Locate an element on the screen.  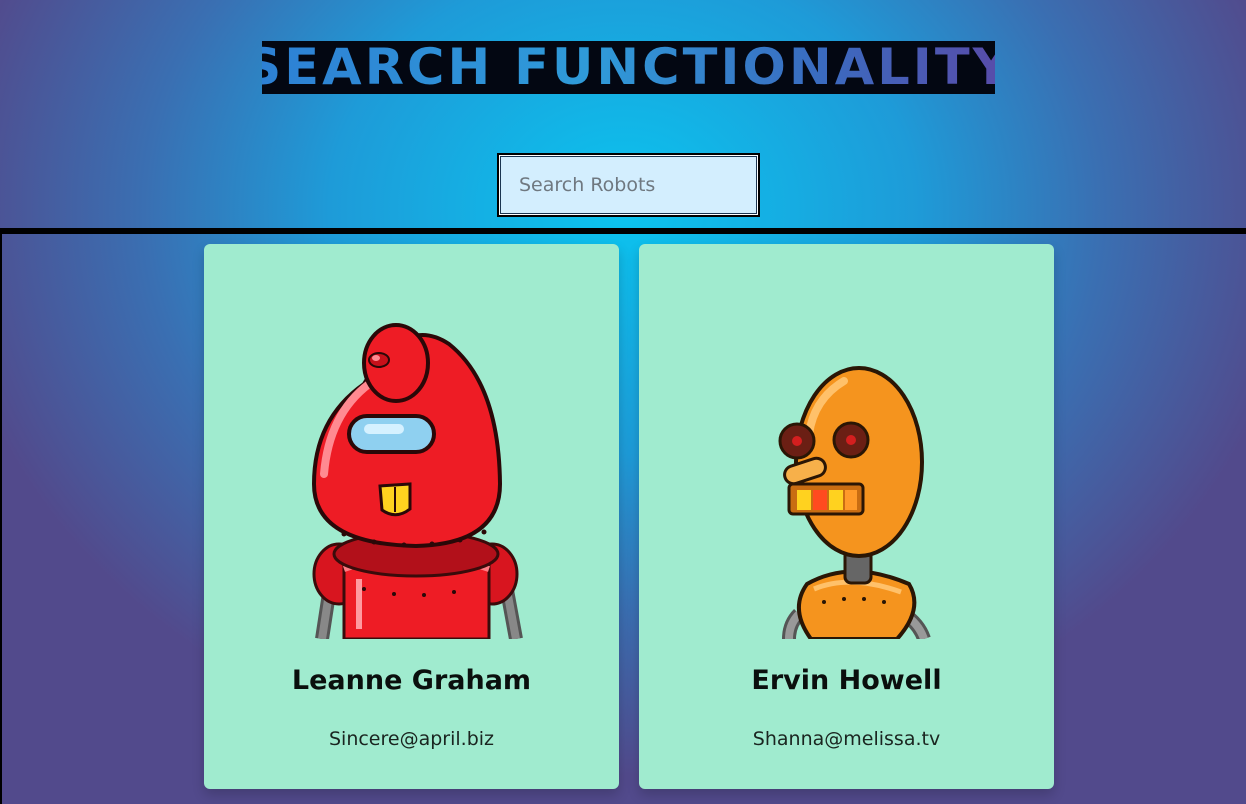
content-left-border is located at coordinates (1, 519).